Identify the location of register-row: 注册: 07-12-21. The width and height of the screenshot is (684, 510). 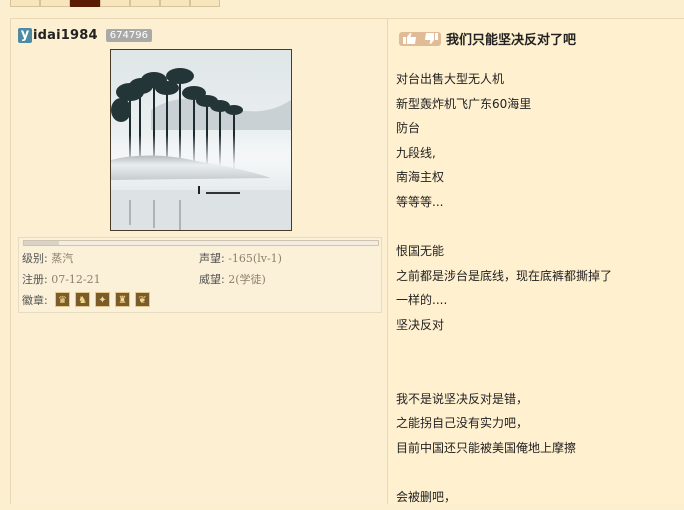
(61, 279).